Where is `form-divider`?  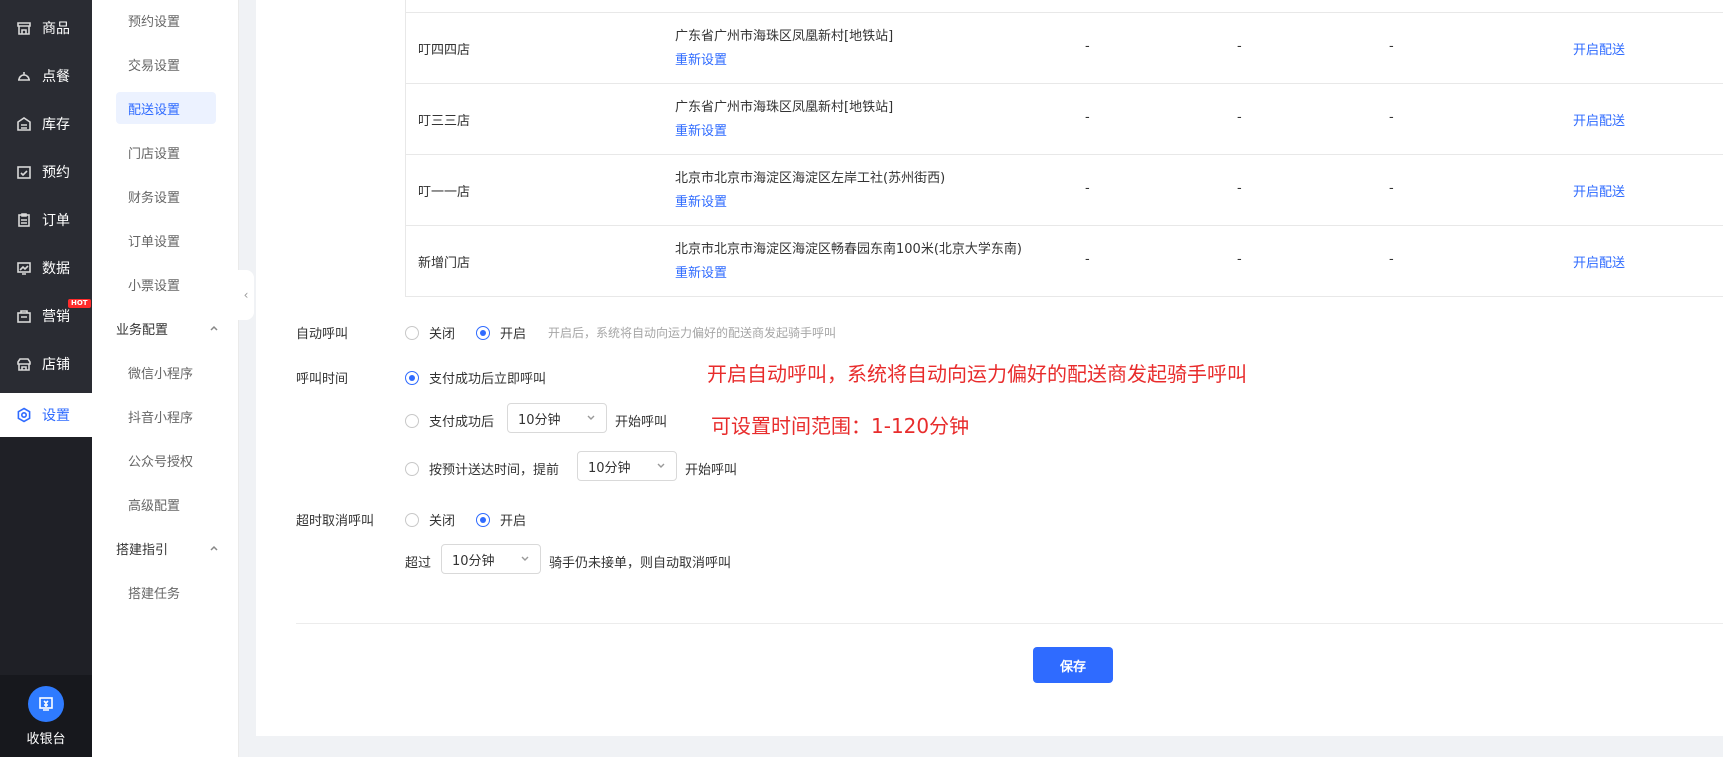
form-divider is located at coordinates (1009, 623).